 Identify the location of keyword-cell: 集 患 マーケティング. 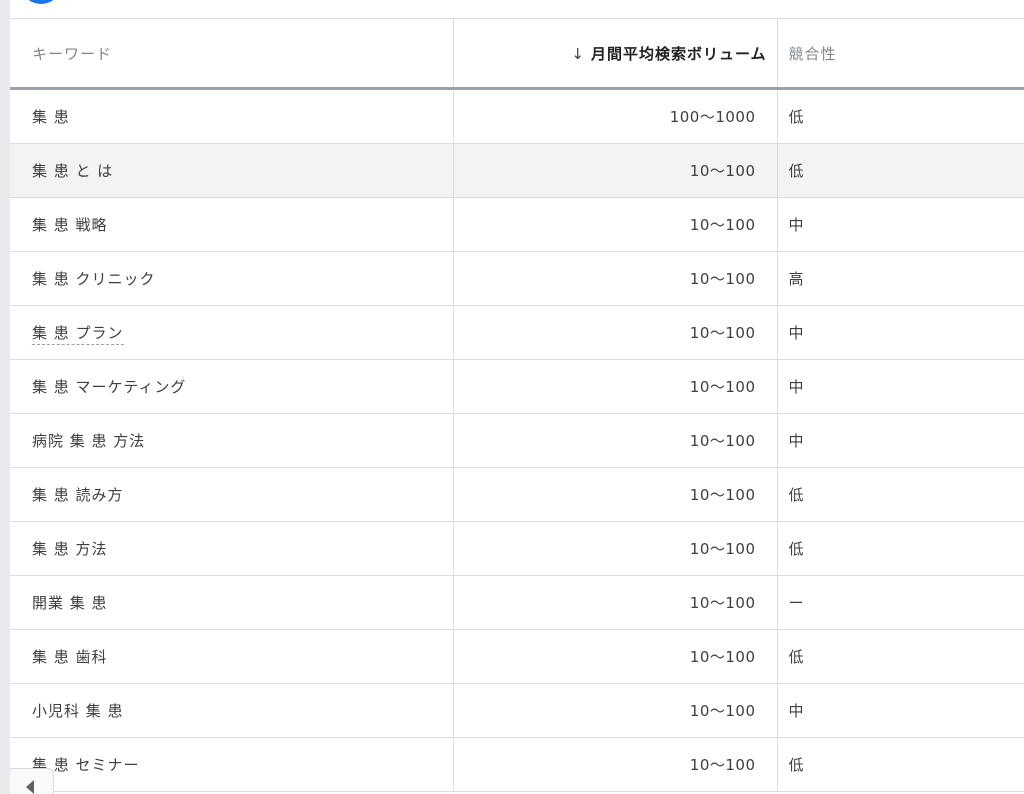
(232, 386).